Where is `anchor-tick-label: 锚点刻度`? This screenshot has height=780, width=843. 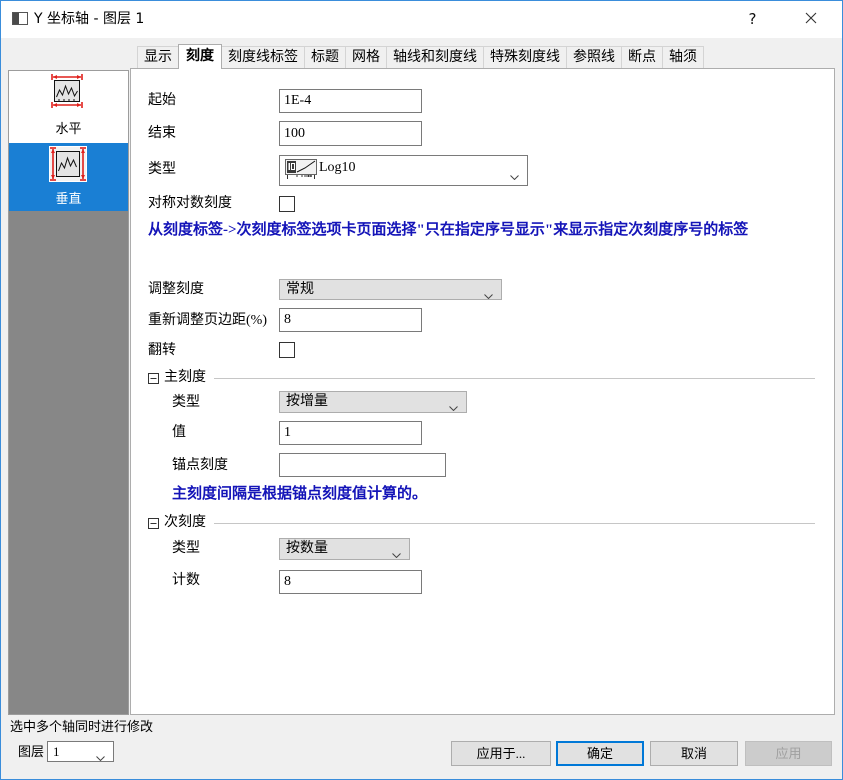 anchor-tick-label: 锚点刻度 is located at coordinates (200, 465).